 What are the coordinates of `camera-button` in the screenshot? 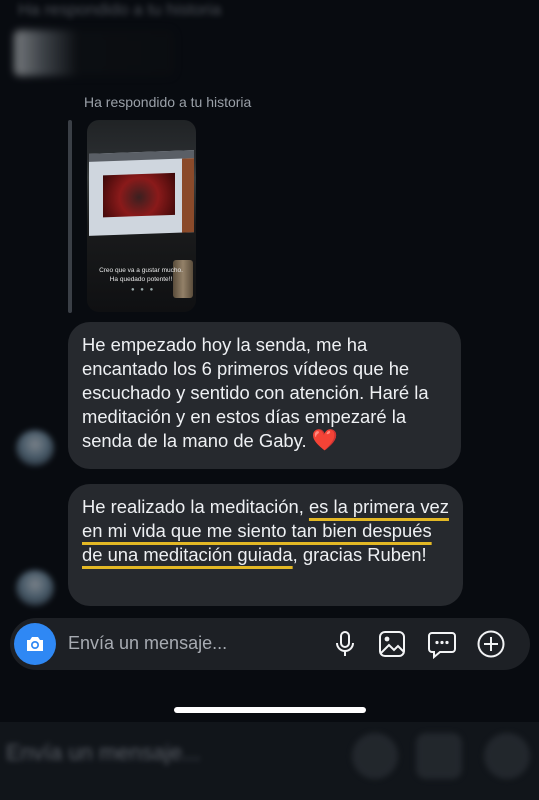 It's located at (35, 644).